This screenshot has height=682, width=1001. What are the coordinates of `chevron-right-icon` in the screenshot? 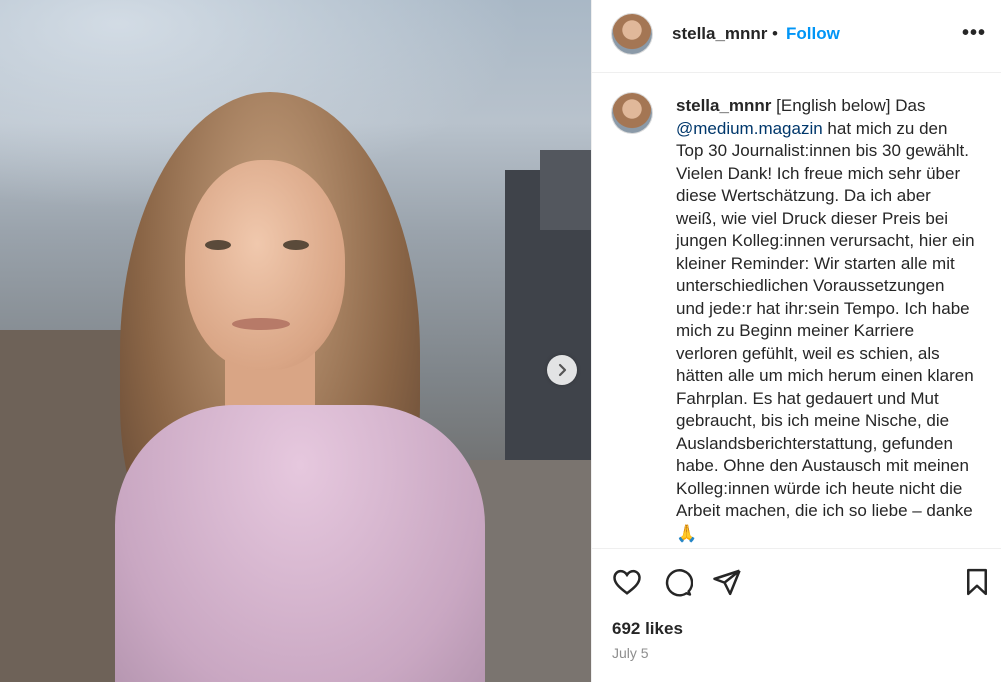 It's located at (562, 370).